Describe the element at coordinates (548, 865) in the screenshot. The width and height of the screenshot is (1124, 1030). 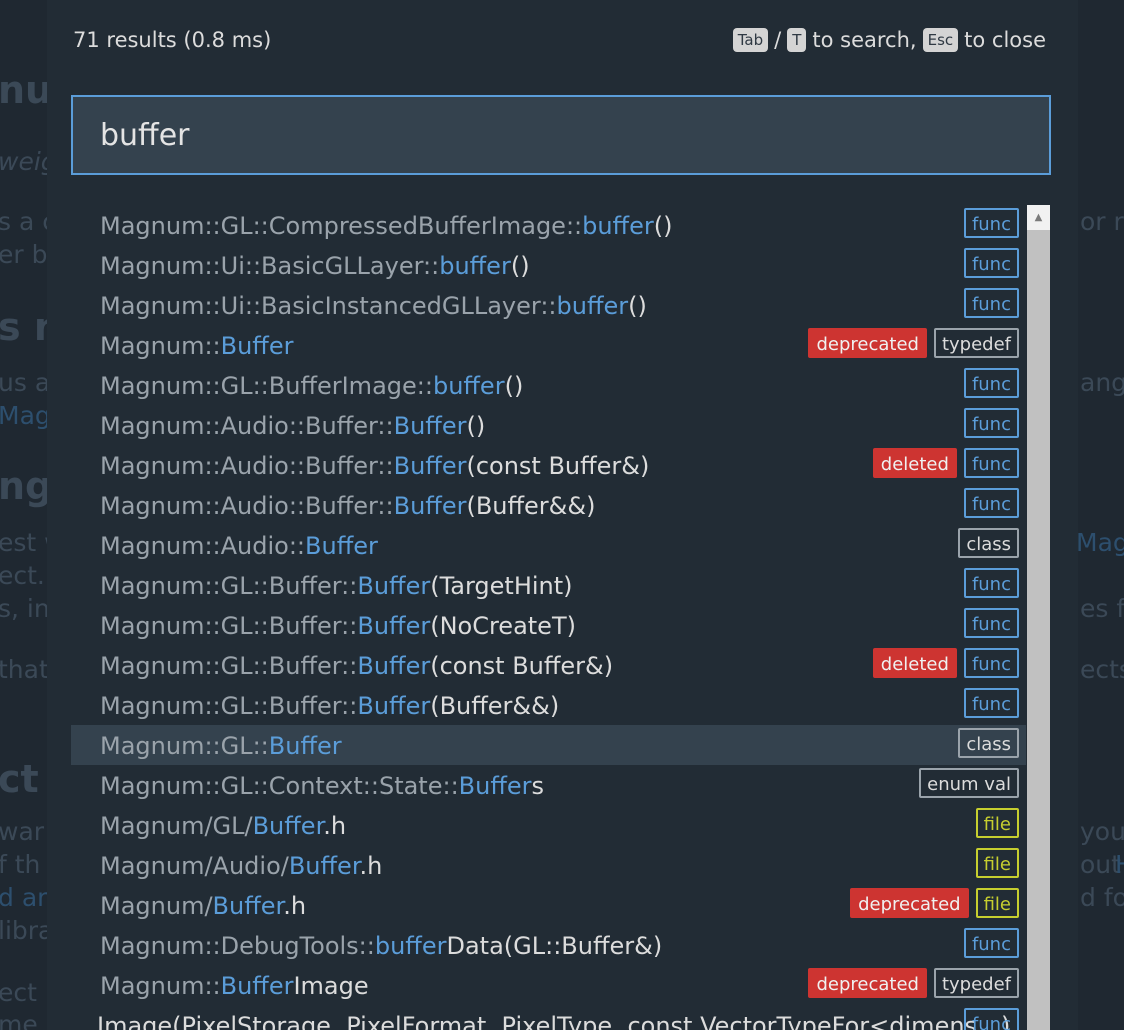
I see `result-row: Magnum/Audio/Buffer.h file` at that location.